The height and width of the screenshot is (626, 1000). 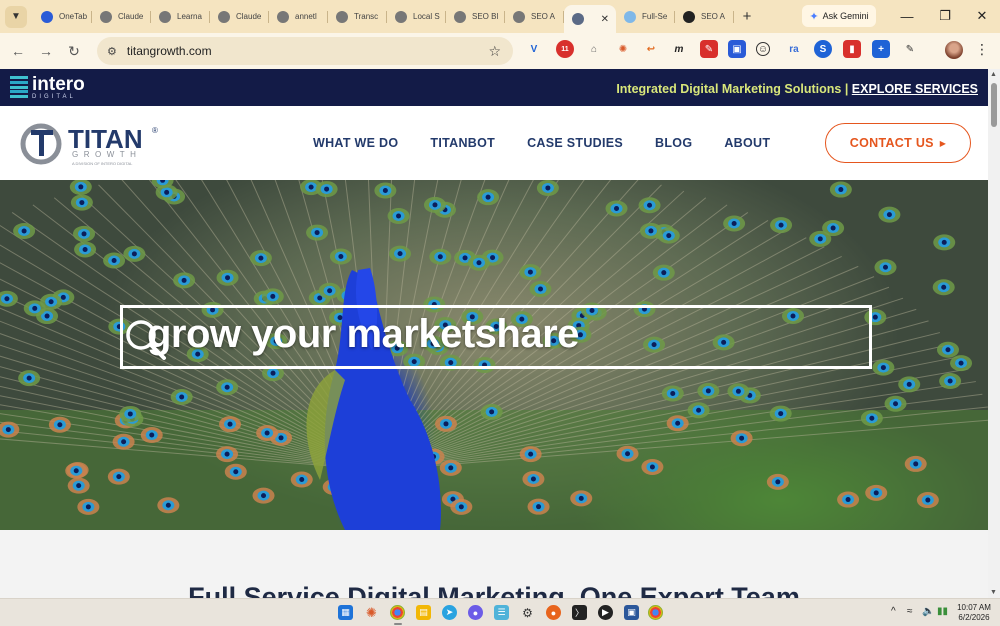 I want to click on nav-link: BLOG, so click(x=673, y=143).